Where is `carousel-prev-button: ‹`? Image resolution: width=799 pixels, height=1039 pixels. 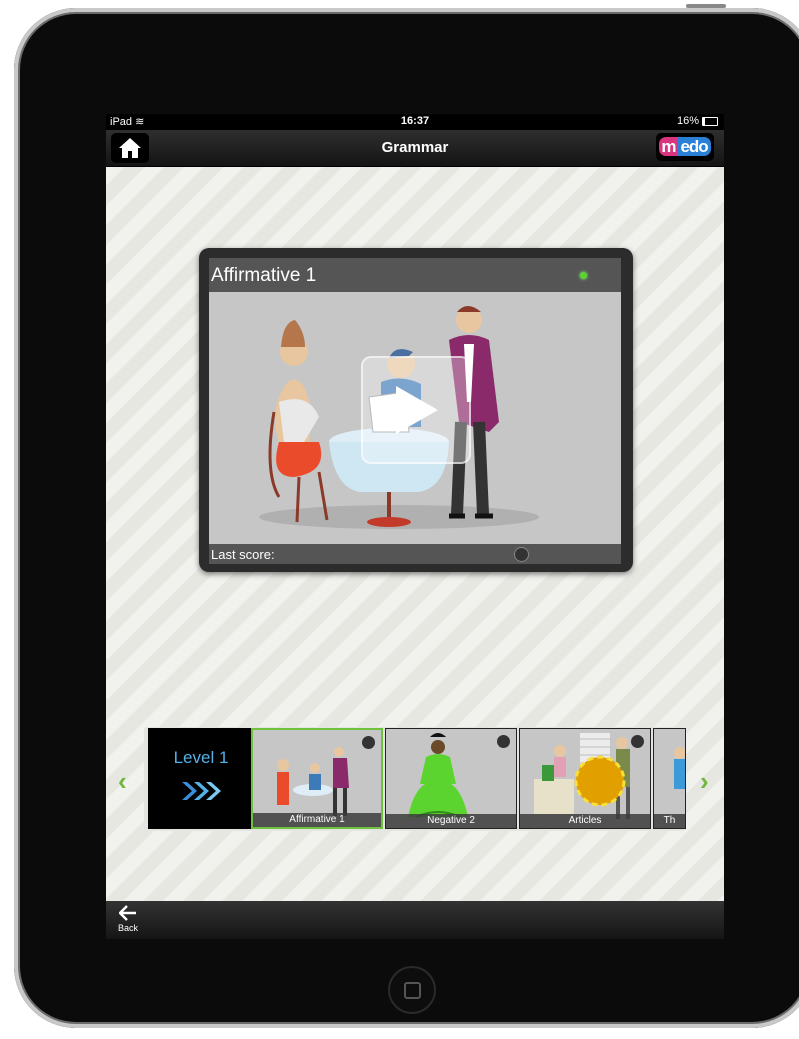 carousel-prev-button: ‹ is located at coordinates (122, 781).